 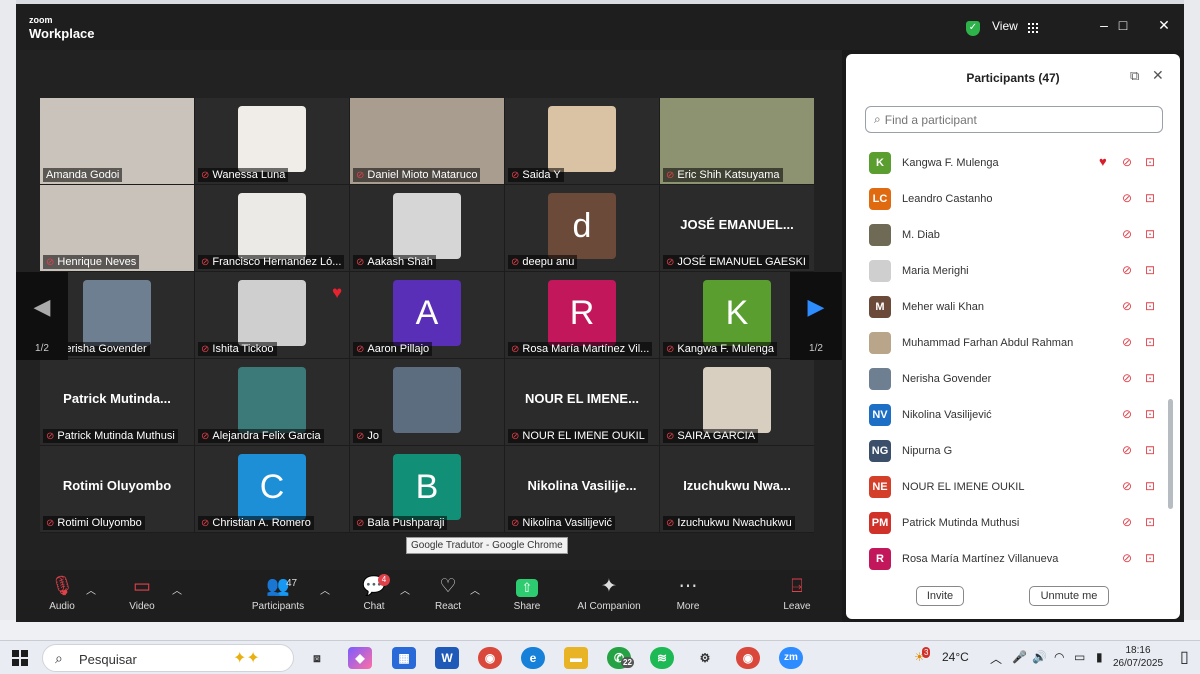 I want to click on participant-row: R Rosa María Martínez Villanueva ⊘ ⊡, so click(x=1016, y=560).